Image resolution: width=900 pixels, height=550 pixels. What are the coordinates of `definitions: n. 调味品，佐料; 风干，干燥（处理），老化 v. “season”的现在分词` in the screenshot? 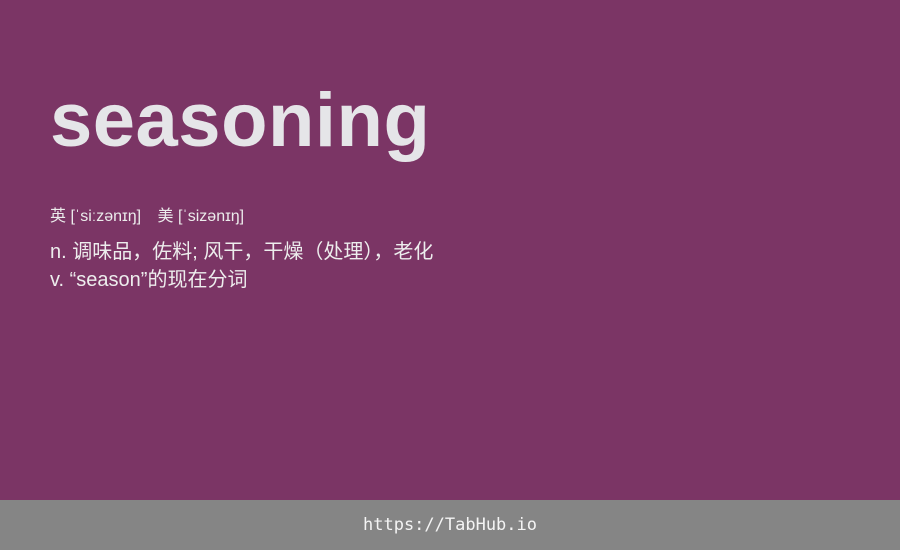 It's located at (450, 266).